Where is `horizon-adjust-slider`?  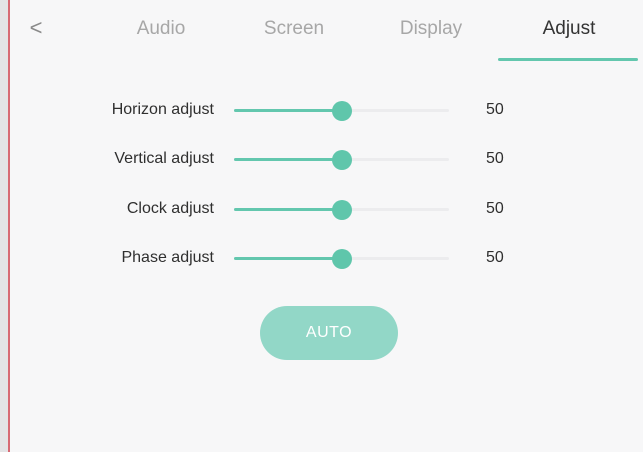
horizon-adjust-slider is located at coordinates (341, 111).